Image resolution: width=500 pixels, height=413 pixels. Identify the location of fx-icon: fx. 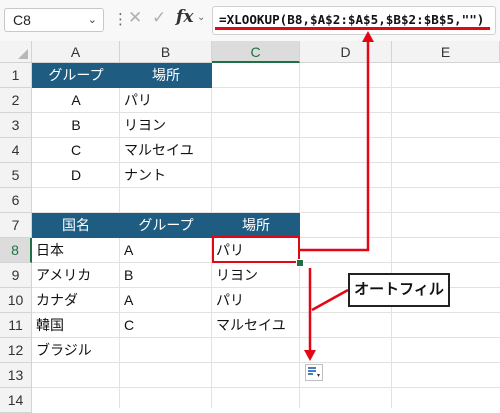
(184, 17).